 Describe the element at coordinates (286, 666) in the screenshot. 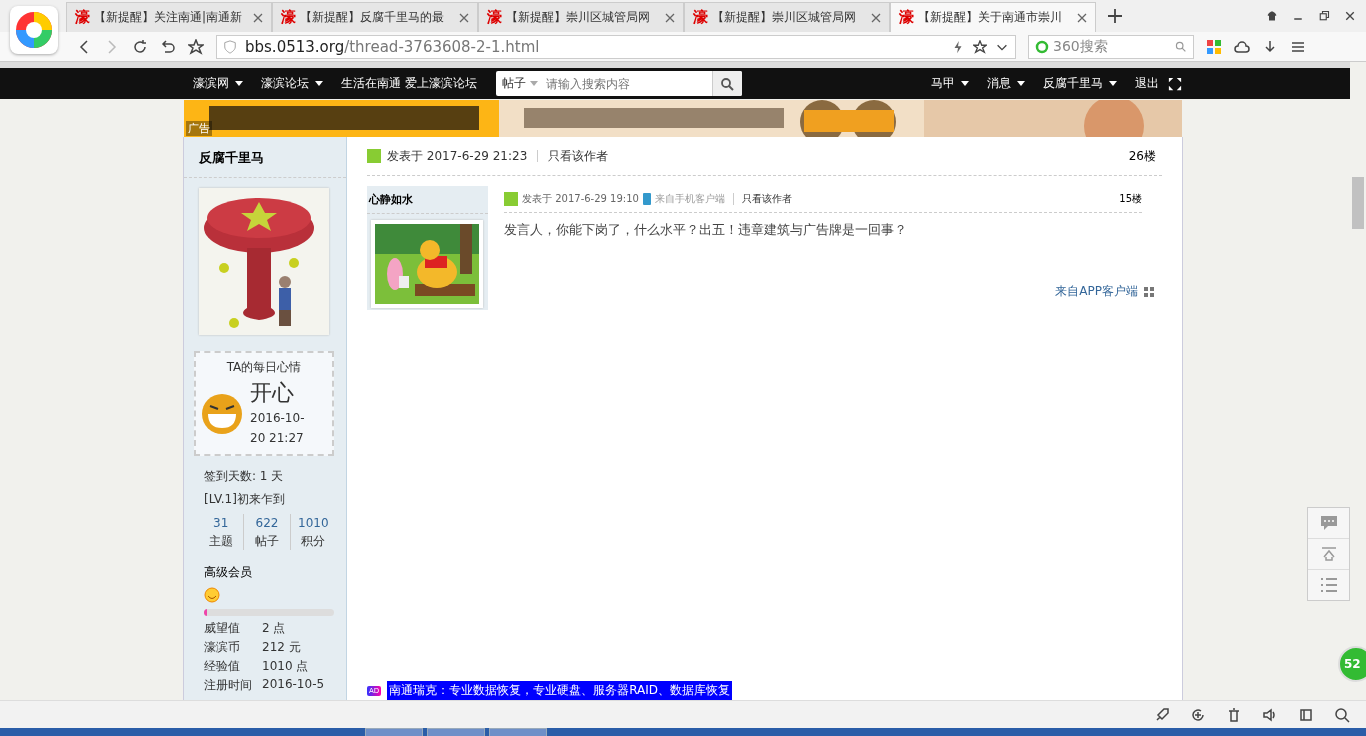

I see `info-value: 1010 点` at that location.